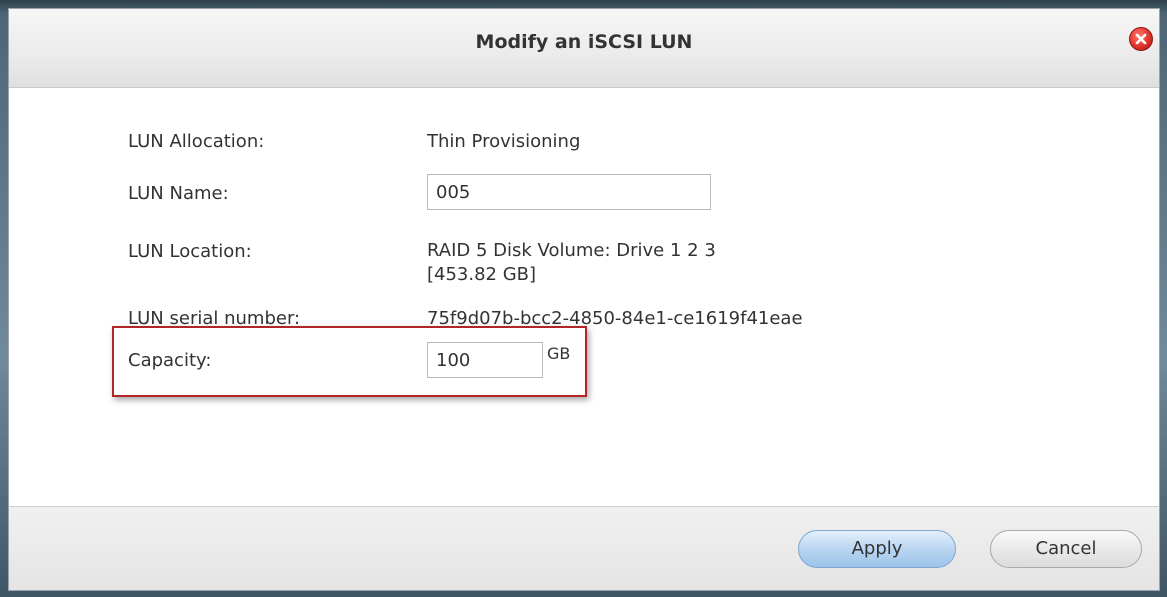  I want to click on capacity-unit: GB, so click(559, 353).